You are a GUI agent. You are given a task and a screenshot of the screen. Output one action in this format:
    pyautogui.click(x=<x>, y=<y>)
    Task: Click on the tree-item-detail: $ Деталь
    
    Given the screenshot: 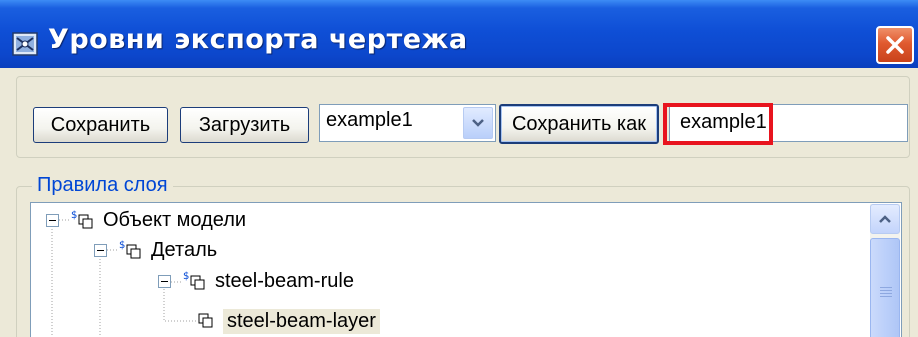 What is the action you would take?
    pyautogui.click(x=155, y=250)
    